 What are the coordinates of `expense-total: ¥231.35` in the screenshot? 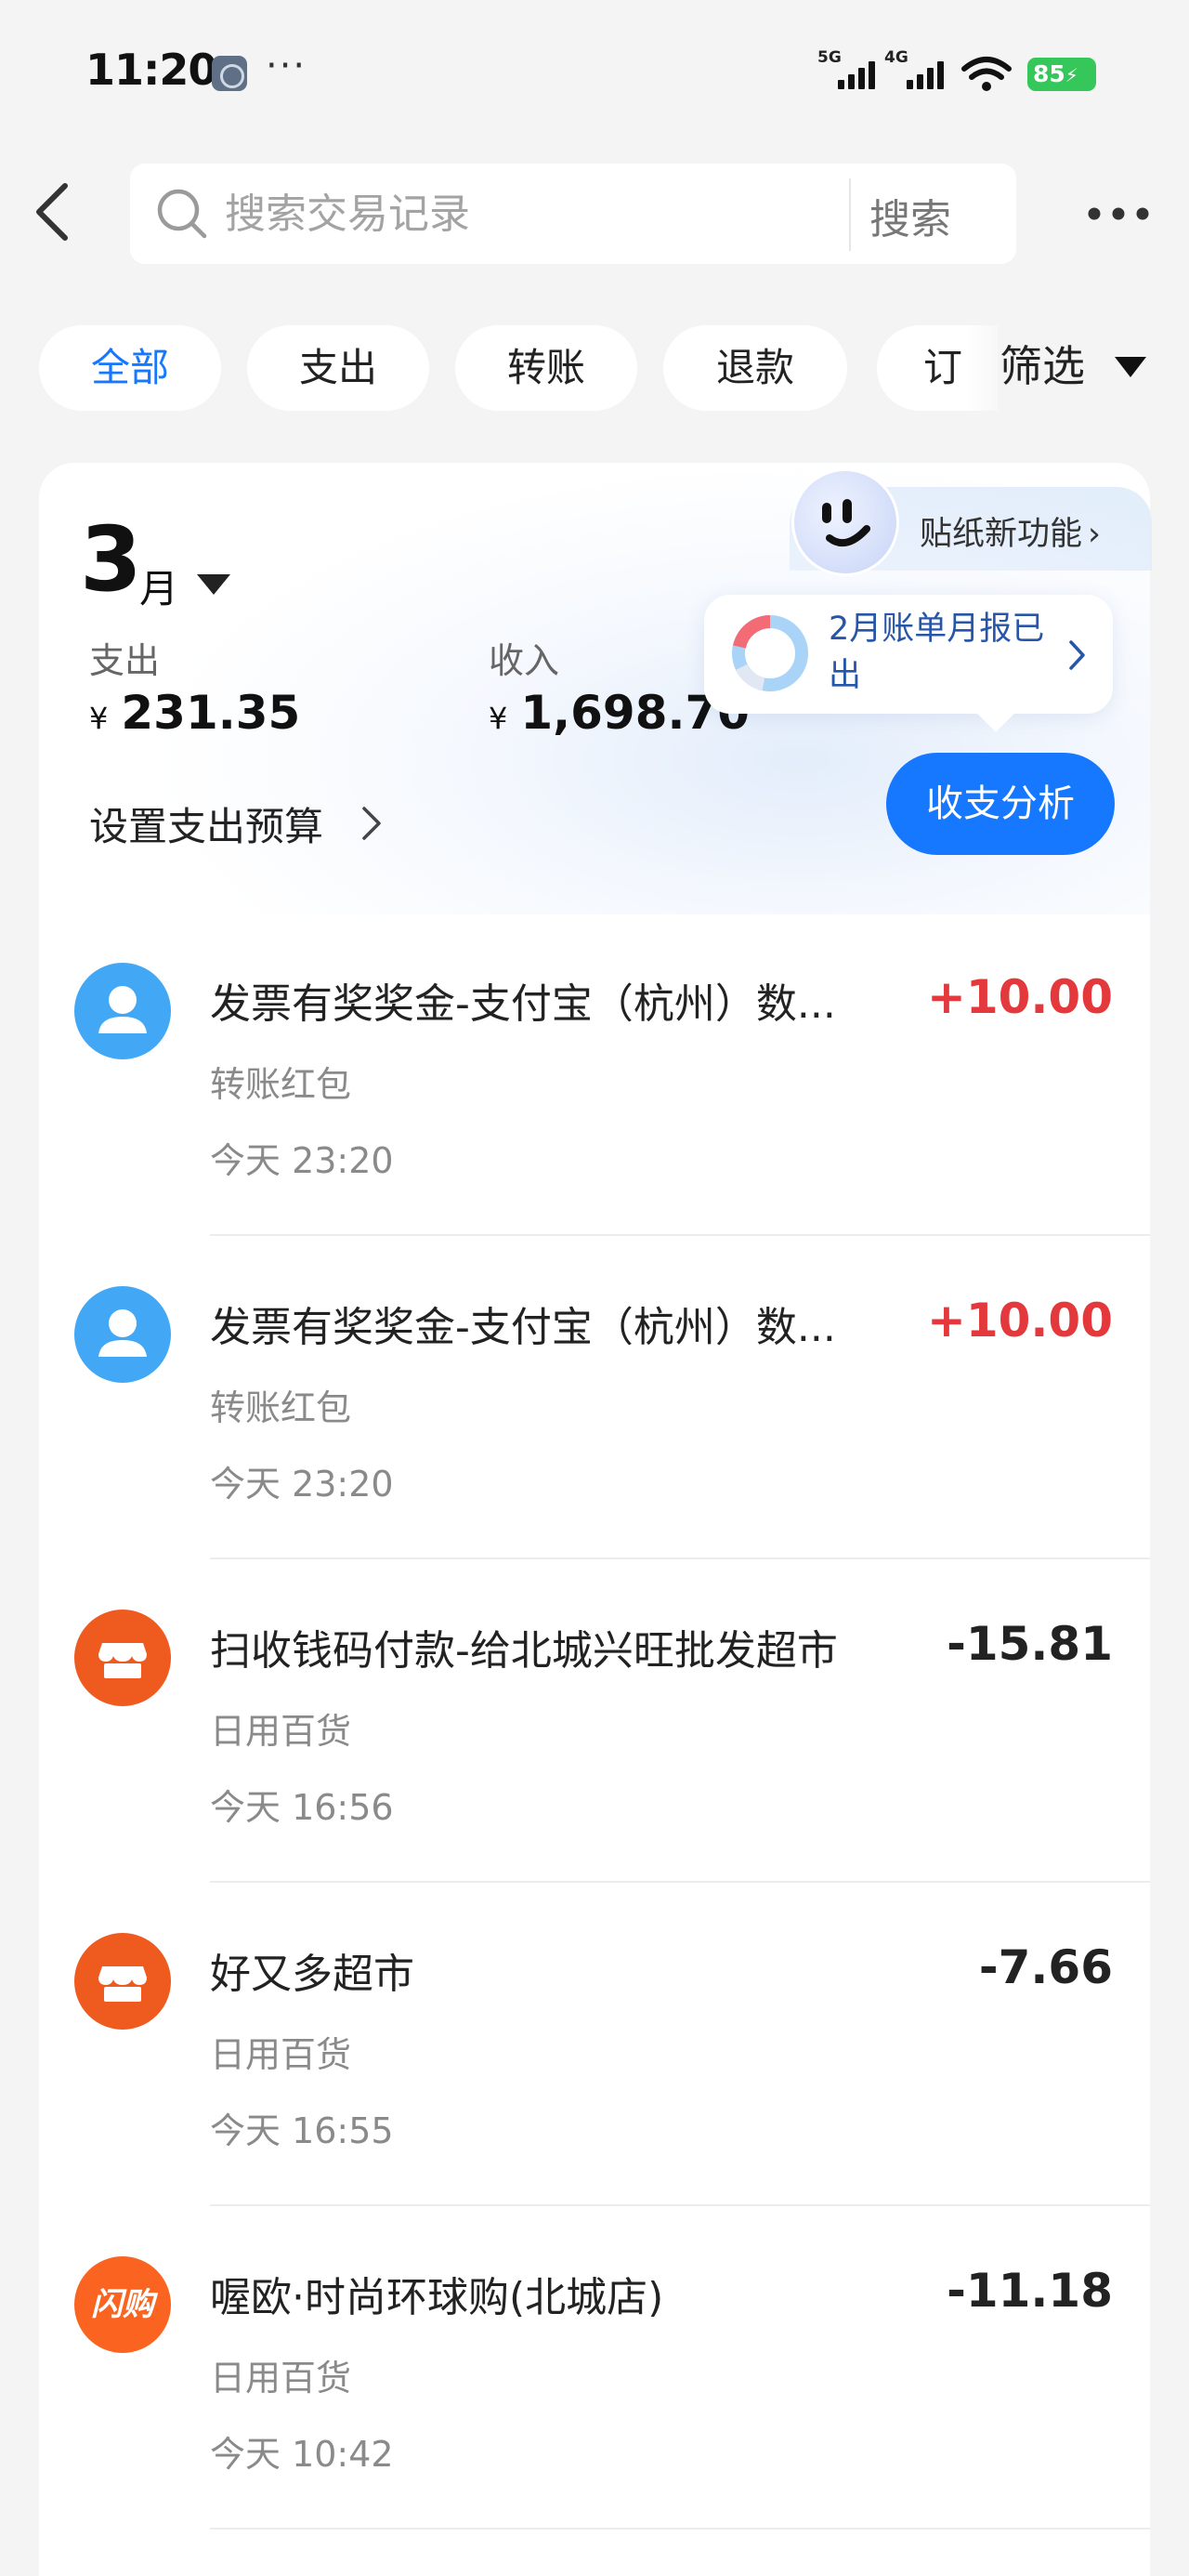 It's located at (195, 713).